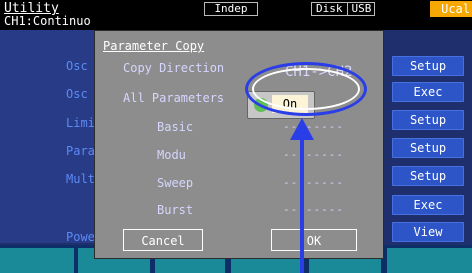 This screenshot has height=273, width=472. I want to click on modu-label: Modu, so click(171, 155).